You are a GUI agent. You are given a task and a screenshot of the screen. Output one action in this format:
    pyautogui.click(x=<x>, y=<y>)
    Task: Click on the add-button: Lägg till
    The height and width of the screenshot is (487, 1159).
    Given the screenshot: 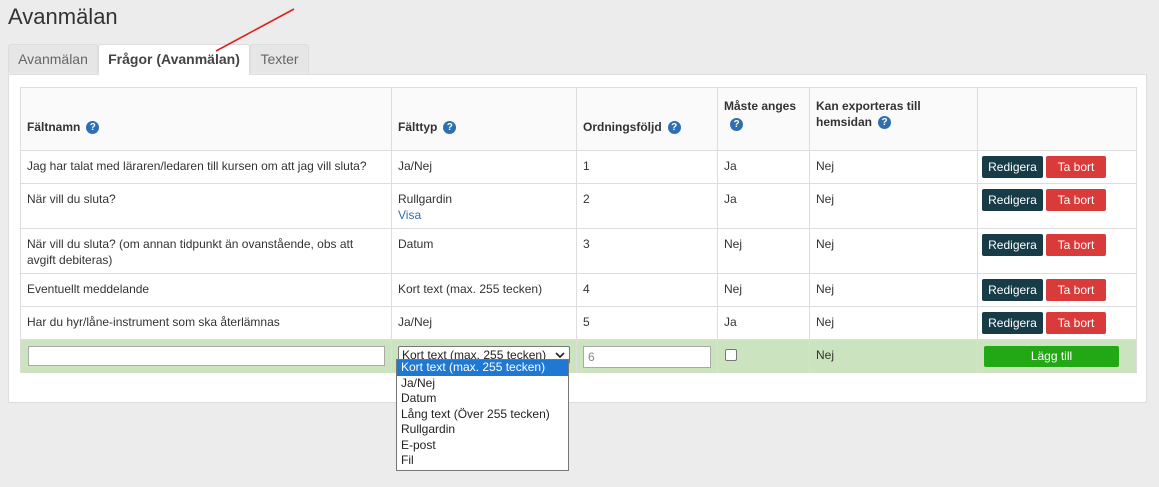 What is the action you would take?
    pyautogui.click(x=1051, y=356)
    